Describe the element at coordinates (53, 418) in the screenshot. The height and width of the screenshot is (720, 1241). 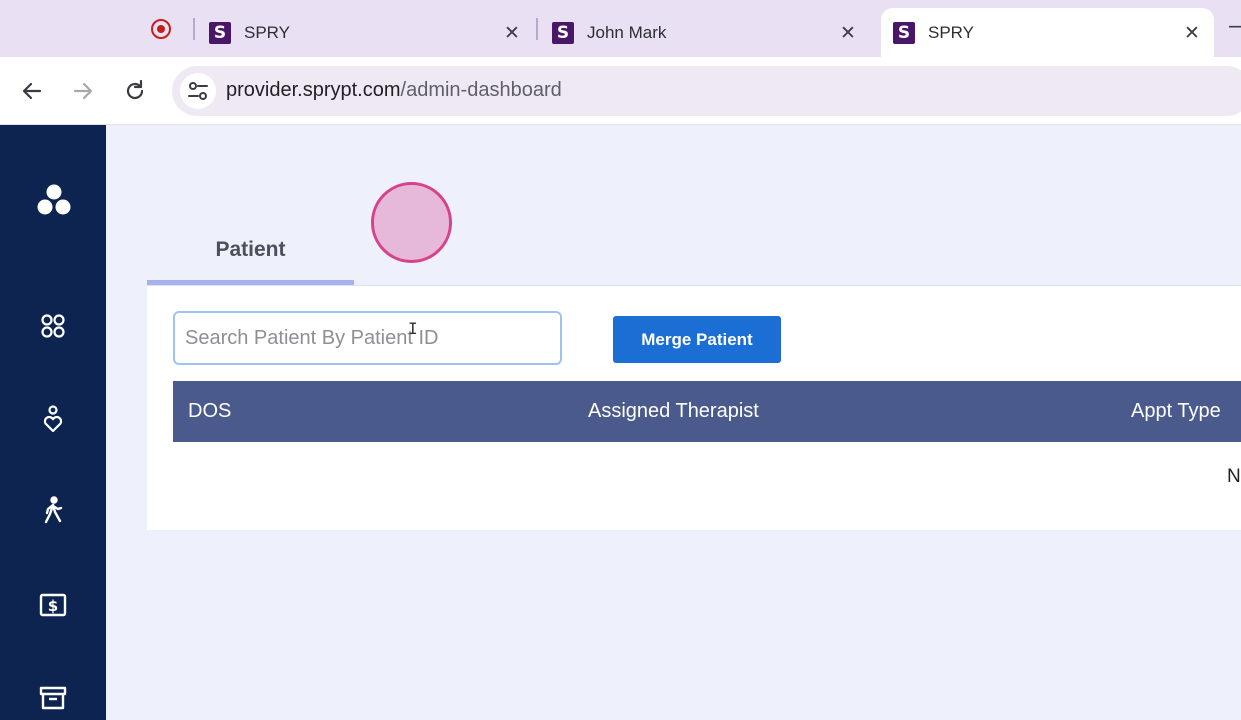
I see `patient-care-icon` at that location.